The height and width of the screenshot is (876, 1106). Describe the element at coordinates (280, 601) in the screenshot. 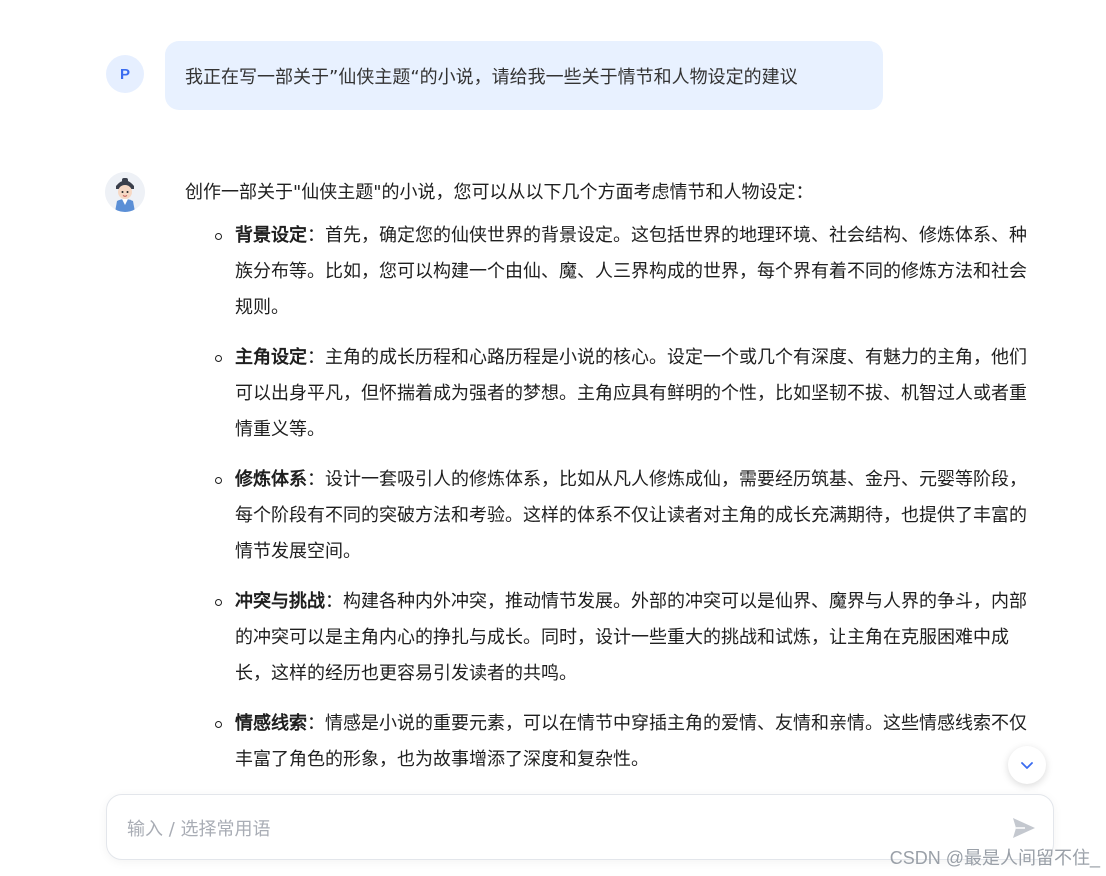

I see `list-item-title: 冲突与挑战` at that location.